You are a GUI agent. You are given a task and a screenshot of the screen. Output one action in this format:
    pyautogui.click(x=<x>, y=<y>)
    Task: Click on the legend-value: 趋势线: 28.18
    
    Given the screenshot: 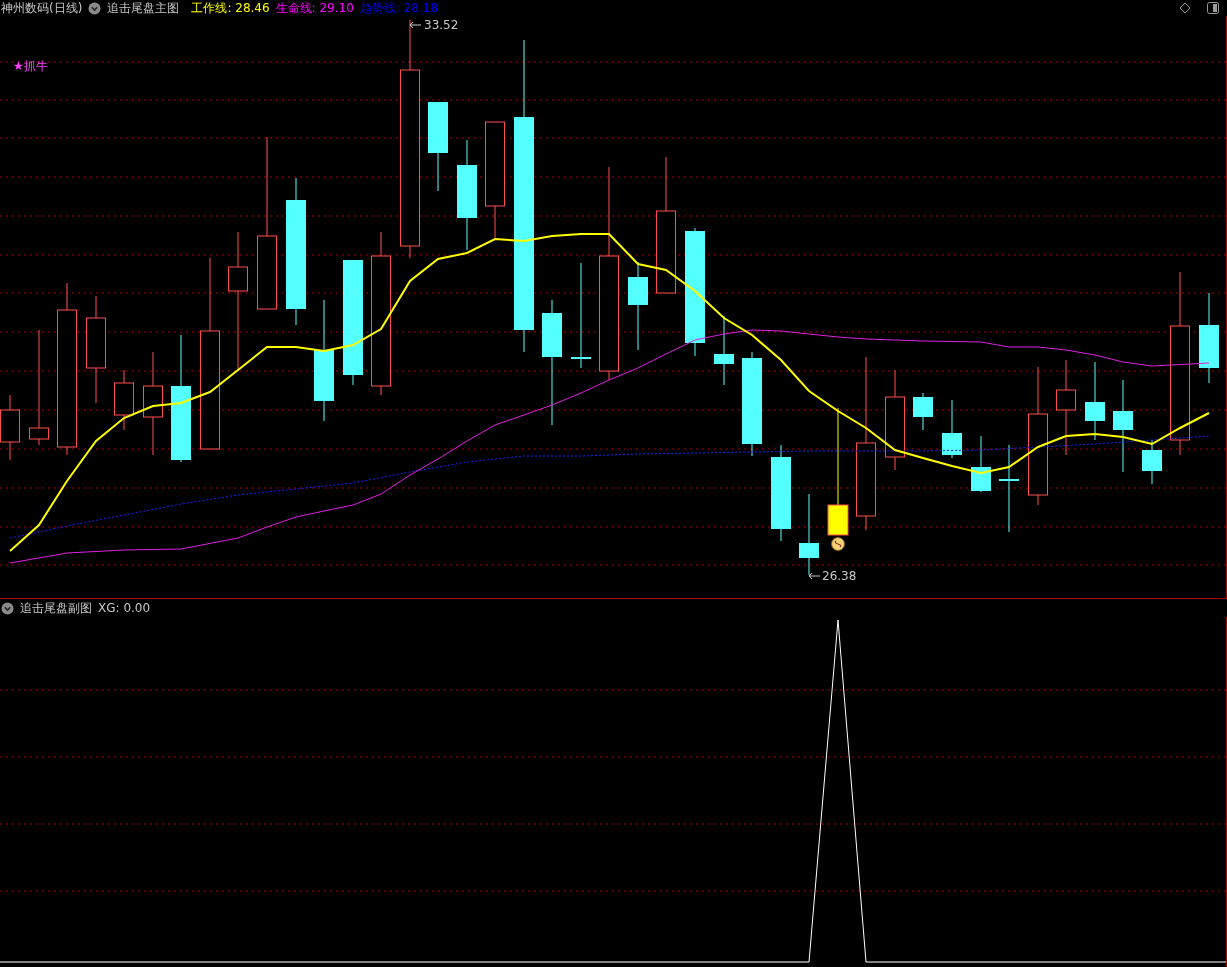 What is the action you would take?
    pyautogui.click(x=399, y=8)
    